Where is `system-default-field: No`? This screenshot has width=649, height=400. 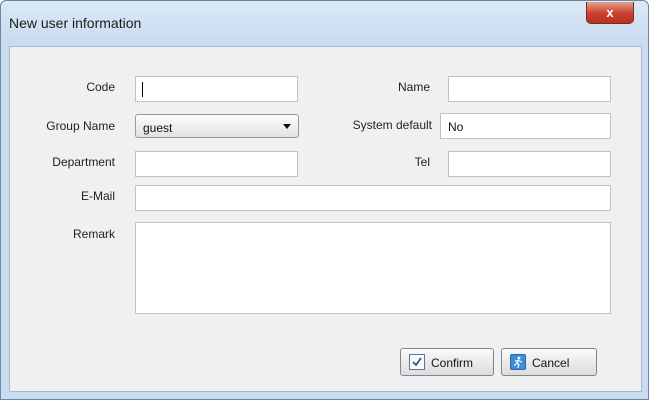
system-default-field: No is located at coordinates (525, 126).